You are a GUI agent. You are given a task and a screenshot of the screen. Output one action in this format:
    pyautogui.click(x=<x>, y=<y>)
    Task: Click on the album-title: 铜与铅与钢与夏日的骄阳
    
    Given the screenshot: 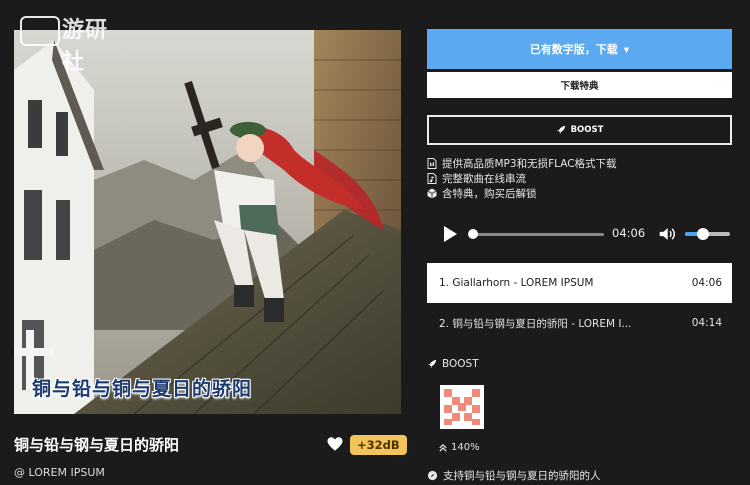 What is the action you would take?
    pyautogui.click(x=97, y=445)
    